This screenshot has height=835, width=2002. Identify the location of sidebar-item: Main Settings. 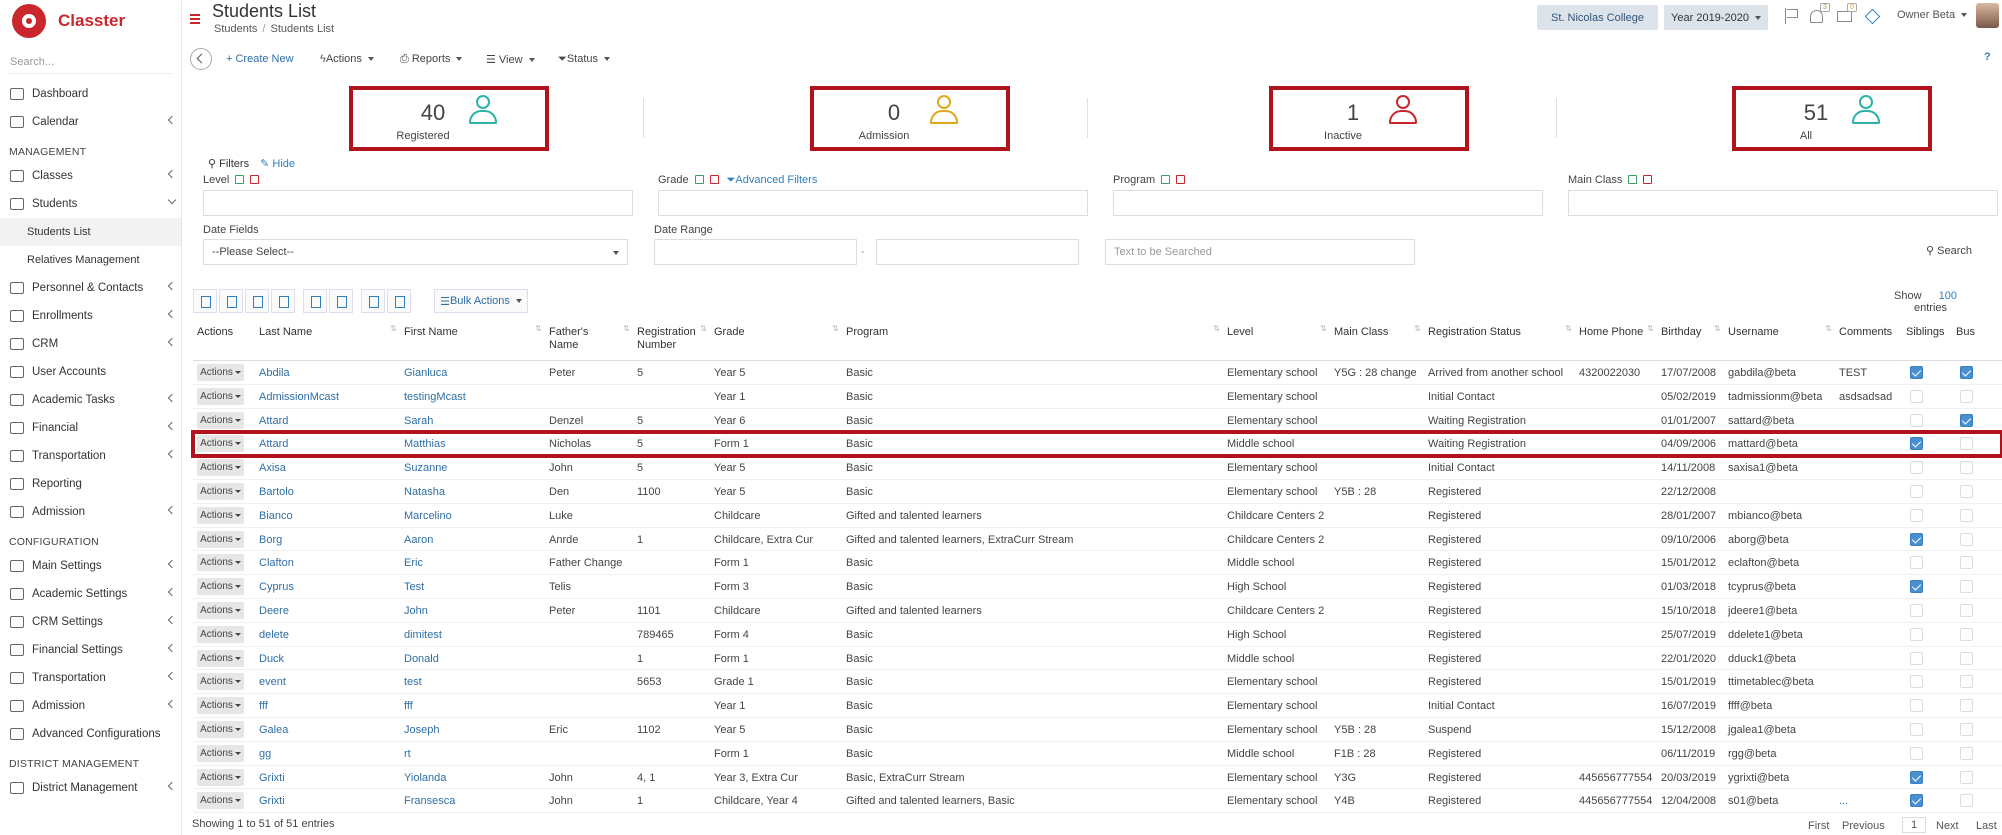
(90, 566).